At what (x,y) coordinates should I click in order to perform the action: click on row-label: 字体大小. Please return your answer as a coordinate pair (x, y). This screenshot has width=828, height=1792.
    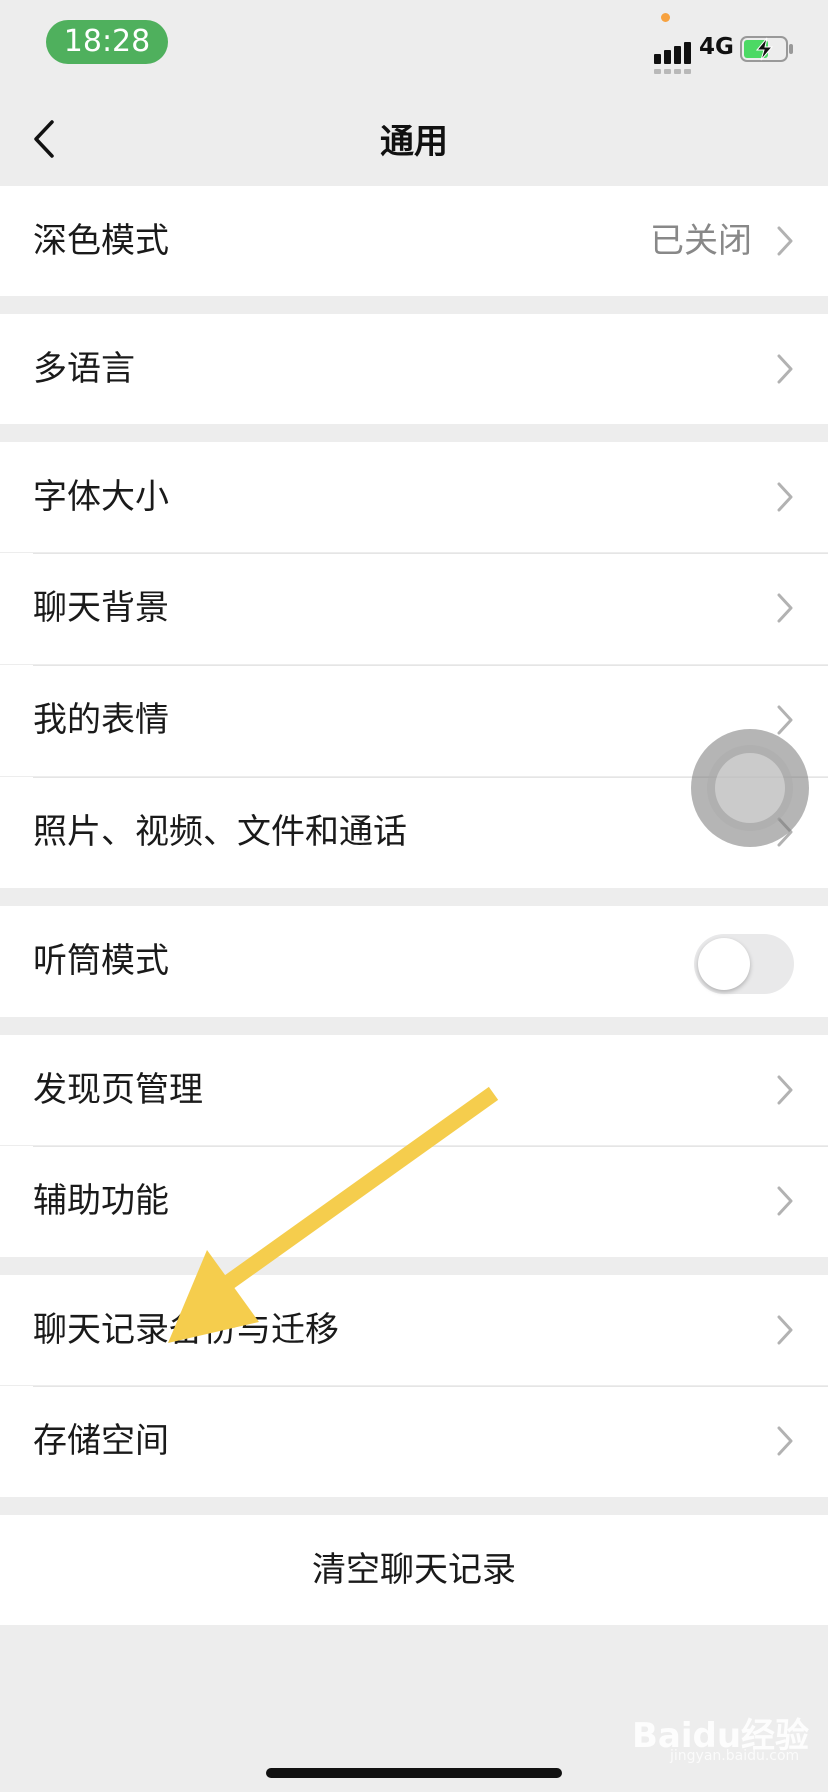
    Looking at the image, I should click on (101, 497).